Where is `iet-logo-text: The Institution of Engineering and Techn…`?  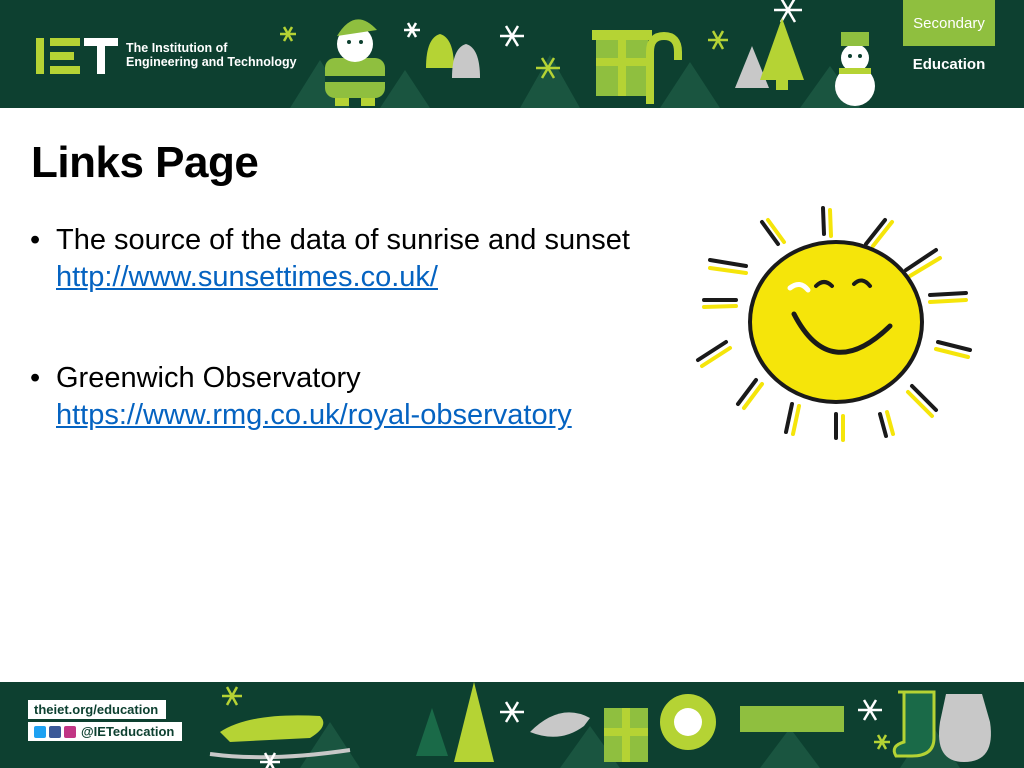
iet-logo-text: The Institution of Engineering and Techn… is located at coordinates (211, 55).